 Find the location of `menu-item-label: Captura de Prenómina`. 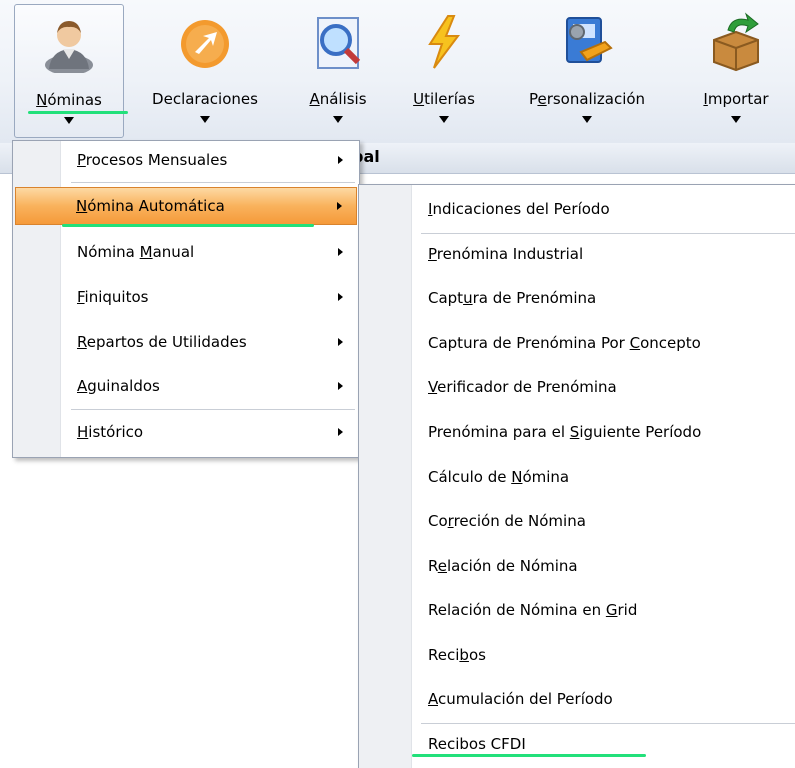

menu-item-label: Captura de Prenómina is located at coordinates (512, 298).